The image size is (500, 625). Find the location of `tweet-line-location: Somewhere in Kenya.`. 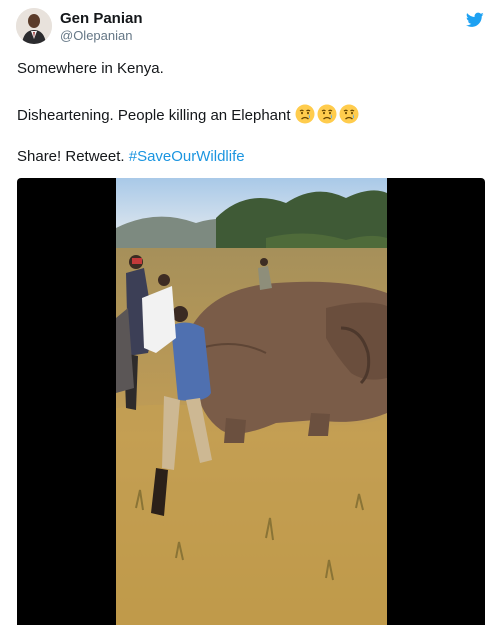

tweet-line-location: Somewhere in Kenya. is located at coordinates (90, 68).